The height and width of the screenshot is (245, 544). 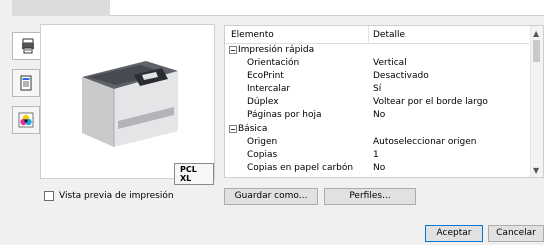 What do you see at coordinates (536, 170) in the screenshot?
I see `scroll-down-icon: ▼` at bounding box center [536, 170].